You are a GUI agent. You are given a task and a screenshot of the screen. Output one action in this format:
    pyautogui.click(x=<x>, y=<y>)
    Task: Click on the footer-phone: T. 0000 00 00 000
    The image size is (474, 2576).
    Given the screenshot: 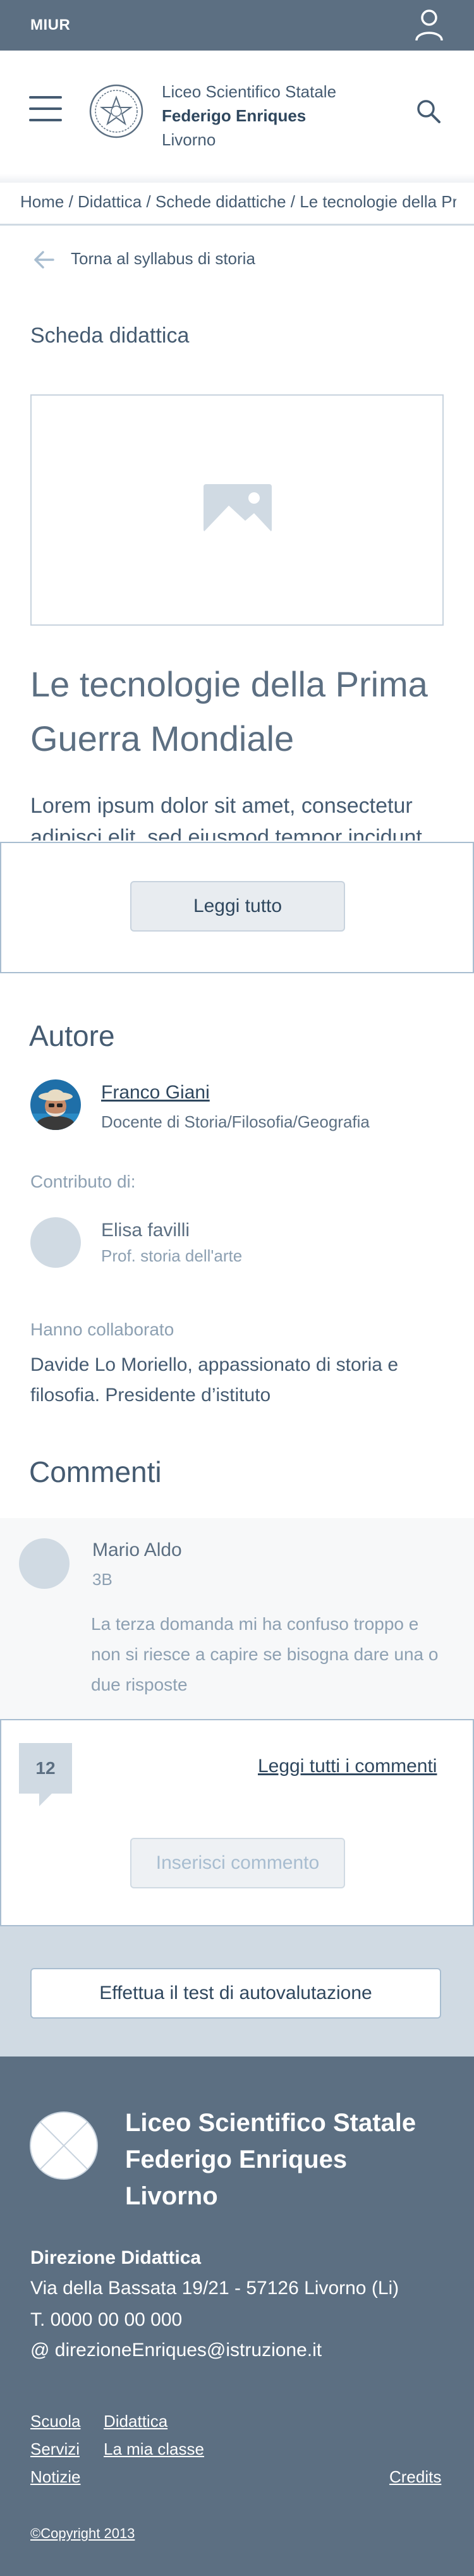 What is the action you would take?
    pyautogui.click(x=106, y=2319)
    